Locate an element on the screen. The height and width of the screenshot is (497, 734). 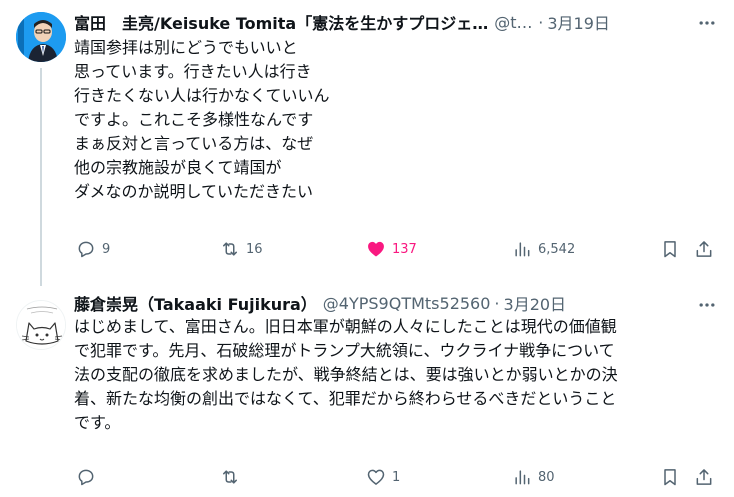
post-text-line: 靖国参拝は別にどうでもいいと is located at coordinates (186, 47).